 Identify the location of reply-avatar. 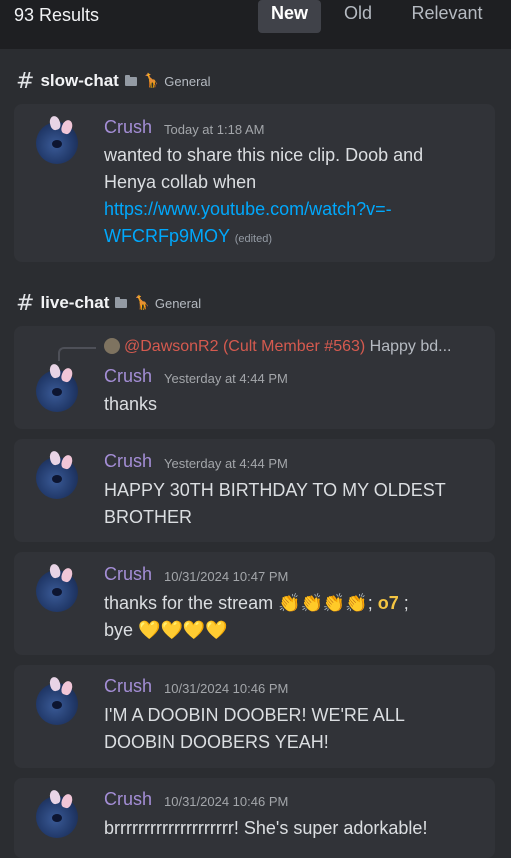
(112, 346).